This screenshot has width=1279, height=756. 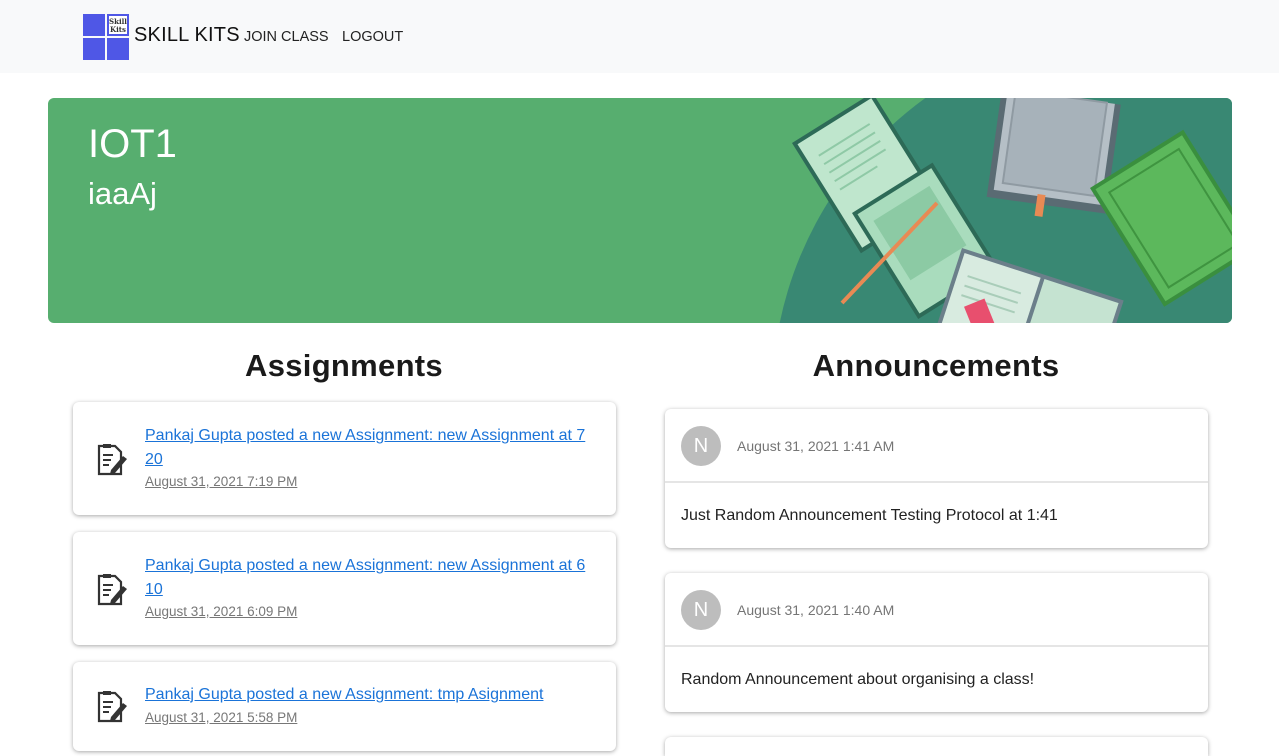 What do you see at coordinates (936, 746) in the screenshot?
I see `announcement-card` at bounding box center [936, 746].